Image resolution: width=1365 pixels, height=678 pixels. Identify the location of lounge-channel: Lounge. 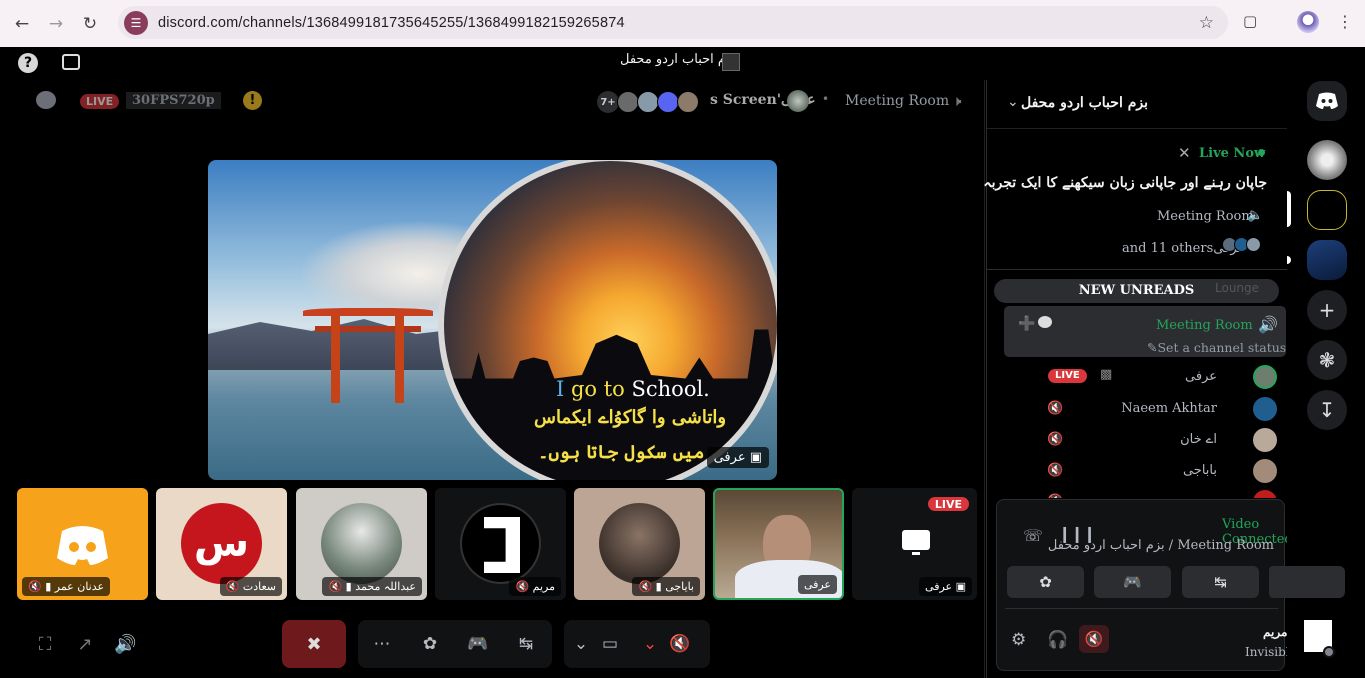
(1237, 288).